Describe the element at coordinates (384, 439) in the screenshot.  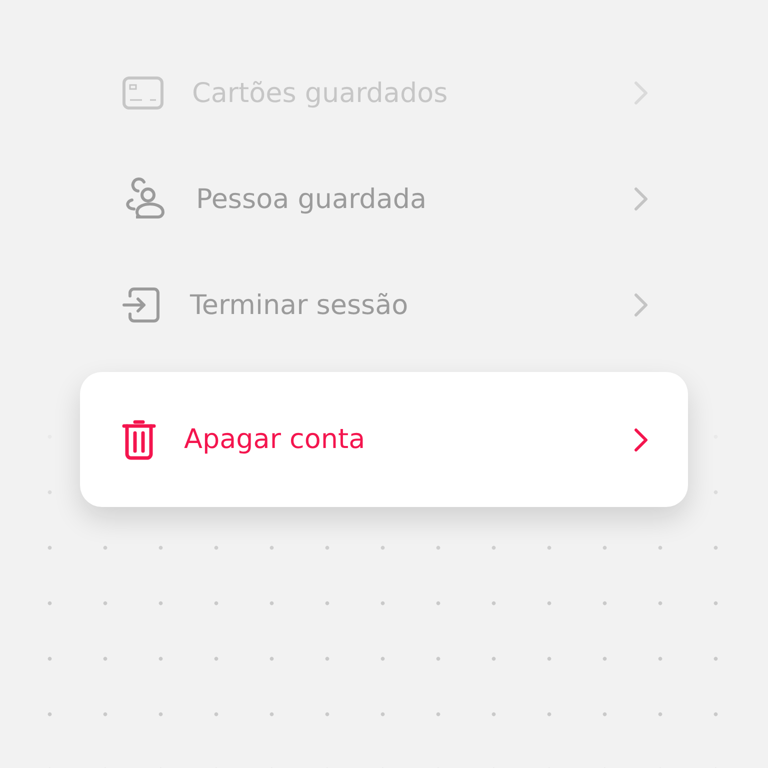
I see `menu-item: Apagar conta` at that location.